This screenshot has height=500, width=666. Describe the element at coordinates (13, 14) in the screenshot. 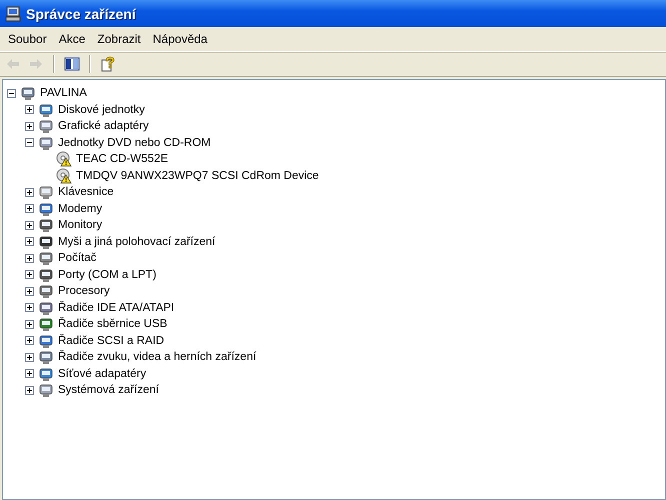

I see `computer-icon` at that location.